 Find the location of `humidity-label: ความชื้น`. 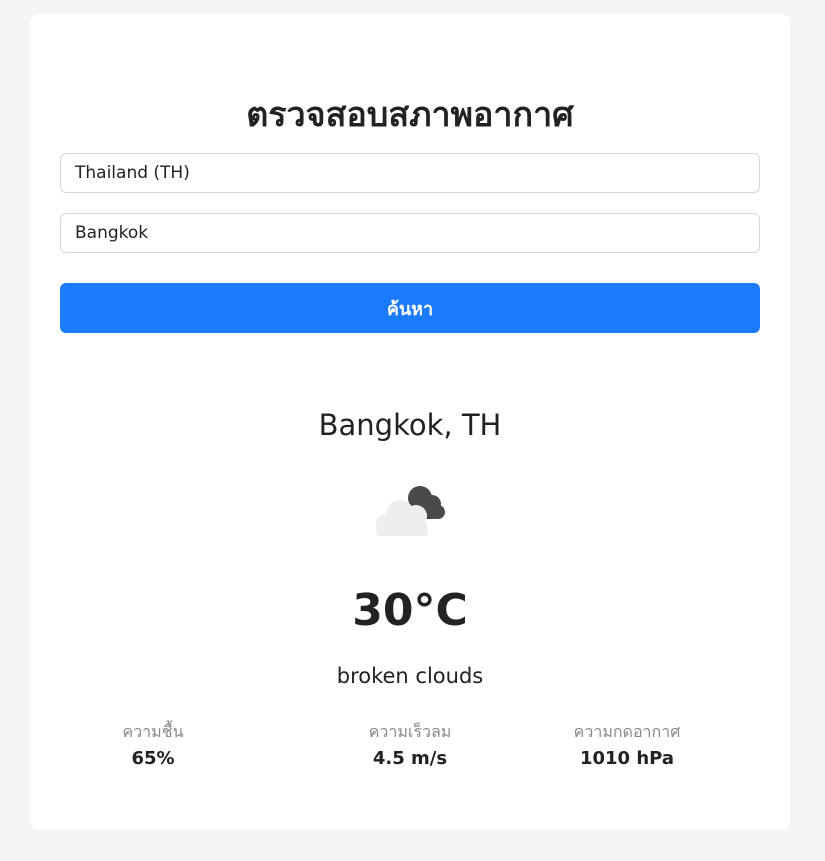

humidity-label: ความชื้น is located at coordinates (153, 731).